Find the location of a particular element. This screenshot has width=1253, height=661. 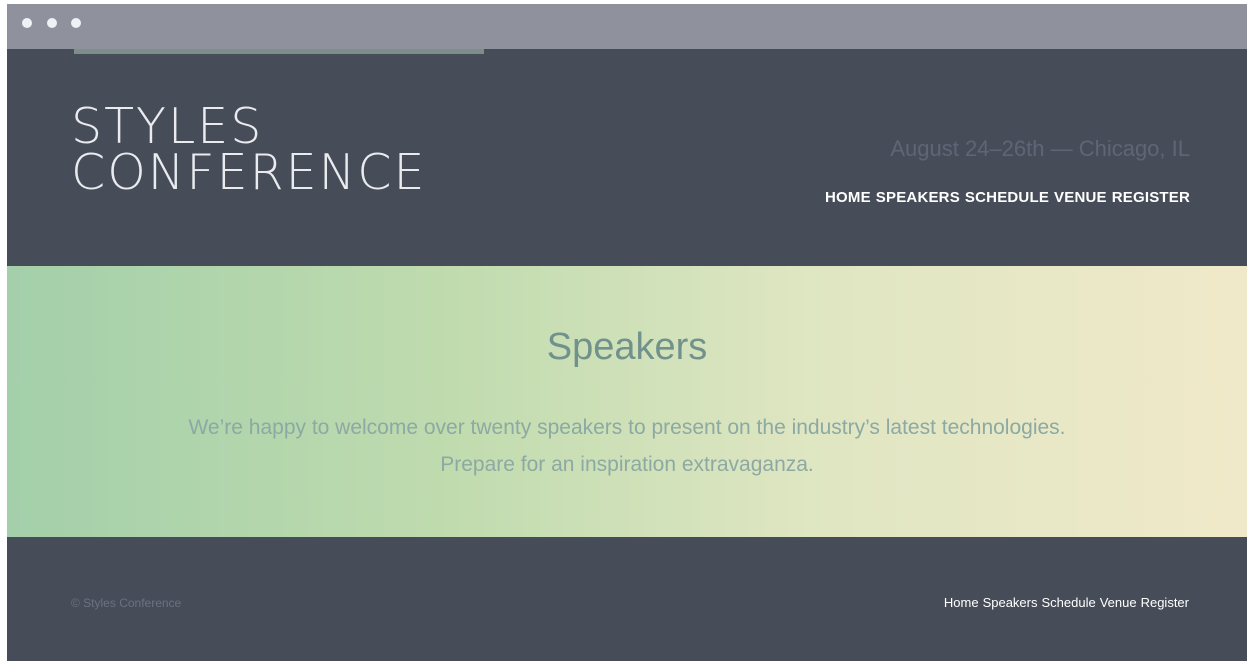

browser-chrome-bar is located at coordinates (627, 26).